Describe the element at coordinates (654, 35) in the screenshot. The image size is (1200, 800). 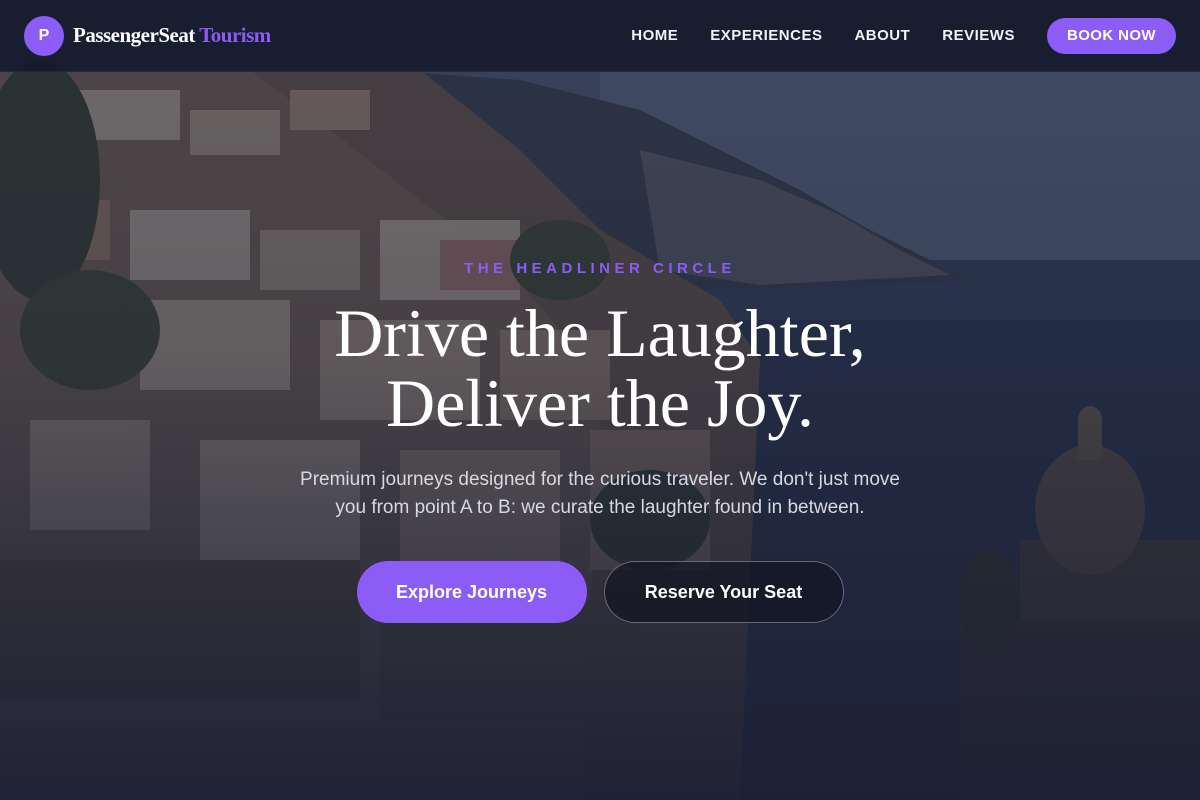
I see `nav-link-home: HOME` at that location.